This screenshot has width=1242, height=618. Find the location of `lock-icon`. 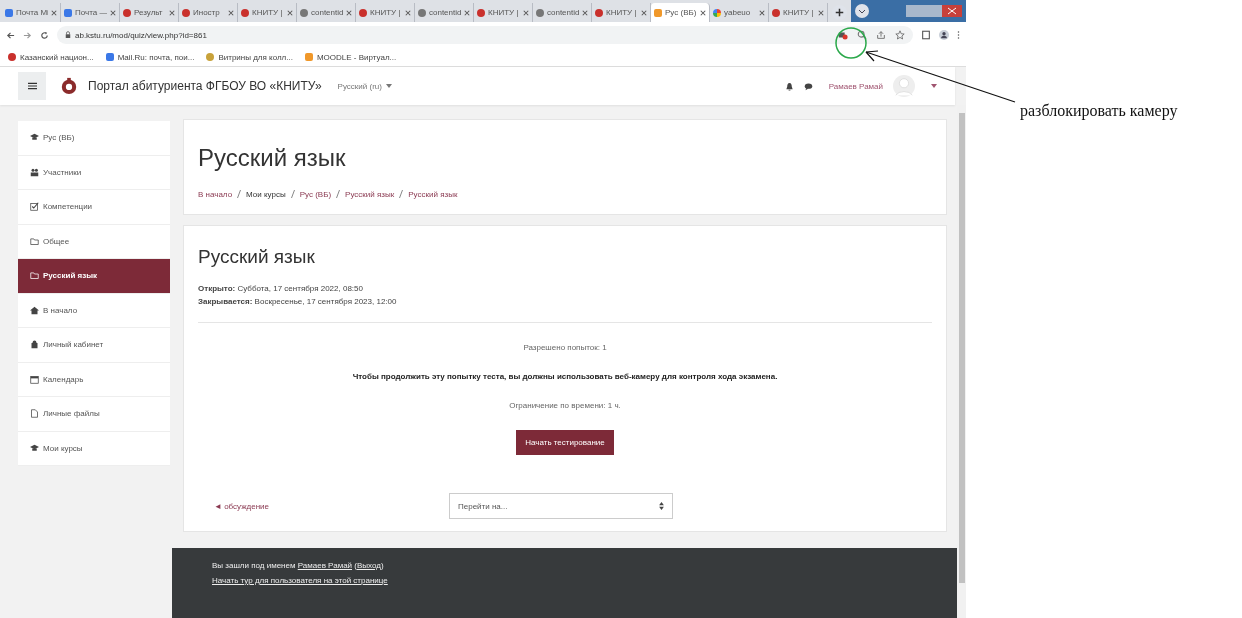

lock-icon is located at coordinates (68, 35).